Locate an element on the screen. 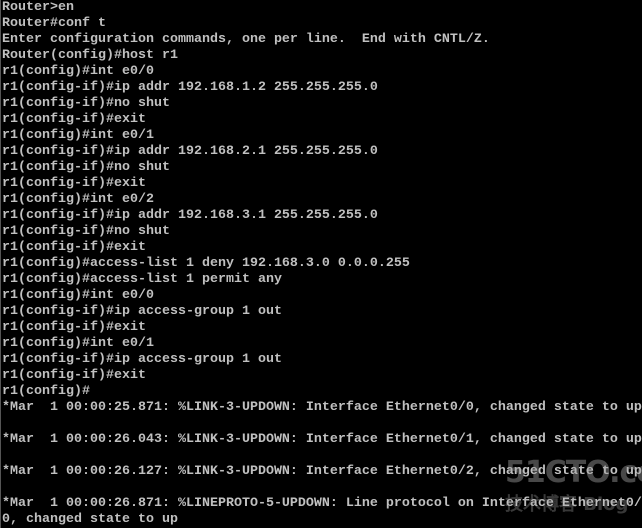  window-edge is located at coordinates (0, 264).